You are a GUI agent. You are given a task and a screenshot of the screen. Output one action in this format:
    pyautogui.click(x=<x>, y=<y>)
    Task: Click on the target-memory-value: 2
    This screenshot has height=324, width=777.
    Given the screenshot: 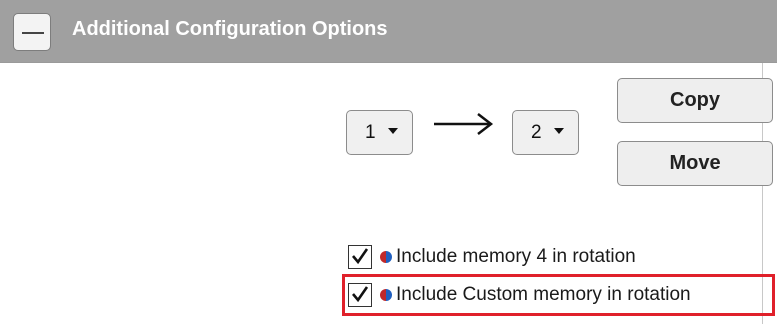 What is the action you would take?
    pyautogui.click(x=536, y=132)
    